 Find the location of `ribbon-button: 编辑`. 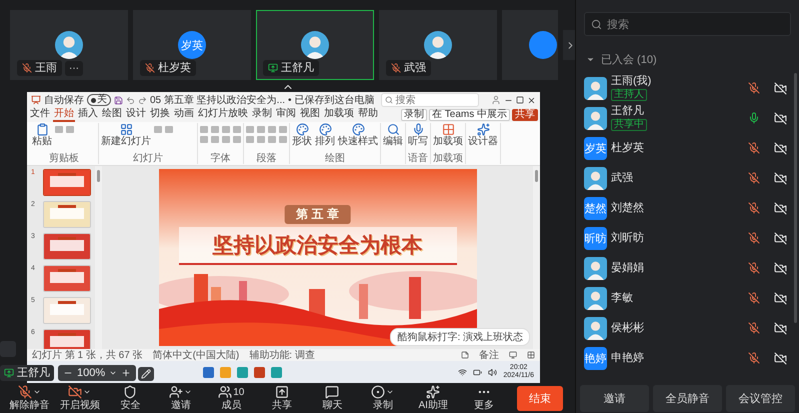

ribbon-button: 编辑 is located at coordinates (393, 135).